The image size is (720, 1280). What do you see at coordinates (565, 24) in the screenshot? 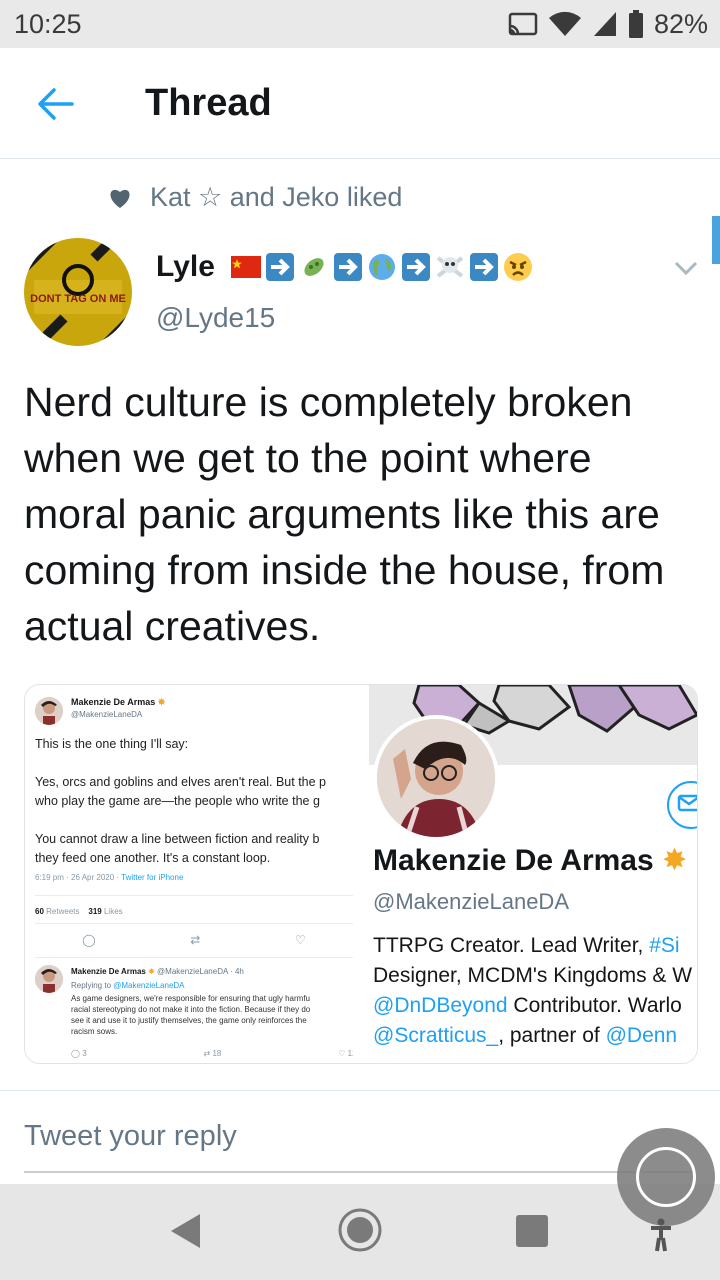
I see `wifi-icon` at bounding box center [565, 24].